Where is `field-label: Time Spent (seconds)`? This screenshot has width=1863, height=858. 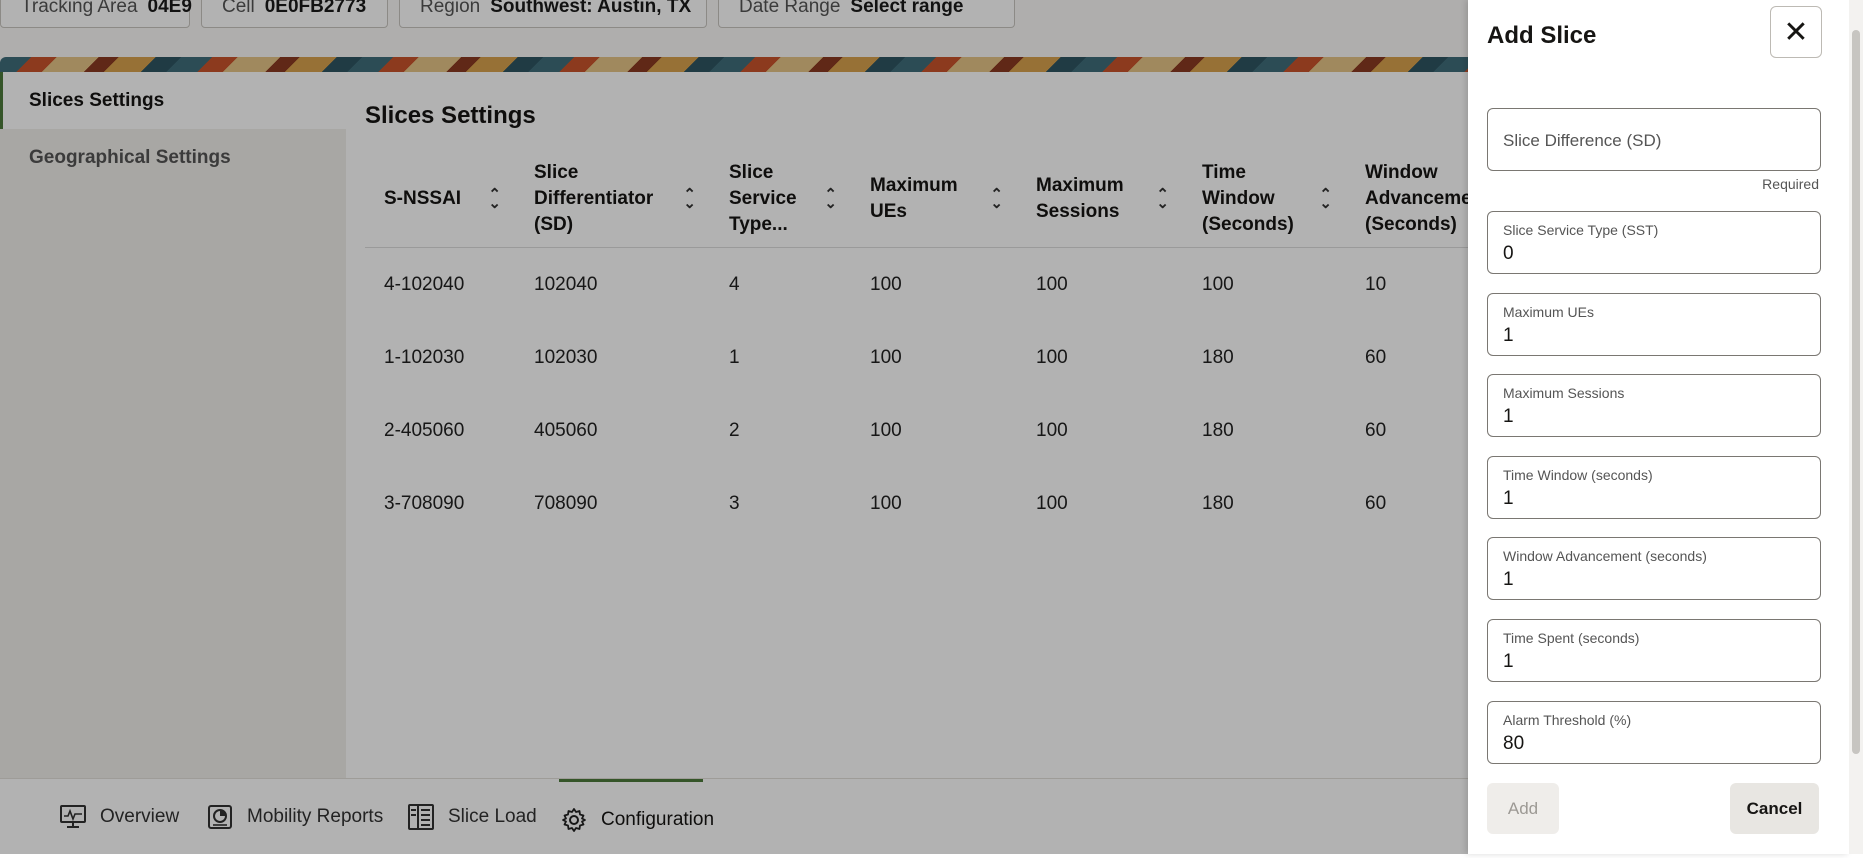
field-label: Time Spent (seconds) is located at coordinates (1571, 638).